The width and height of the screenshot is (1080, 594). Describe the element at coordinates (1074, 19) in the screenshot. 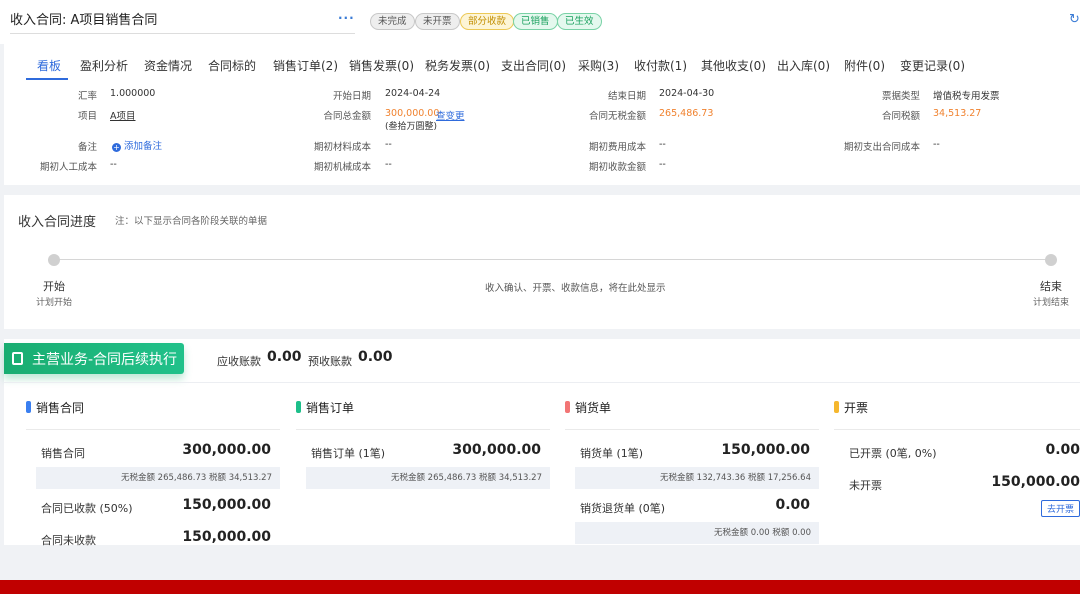

I see `refresh-icon: ↻` at that location.